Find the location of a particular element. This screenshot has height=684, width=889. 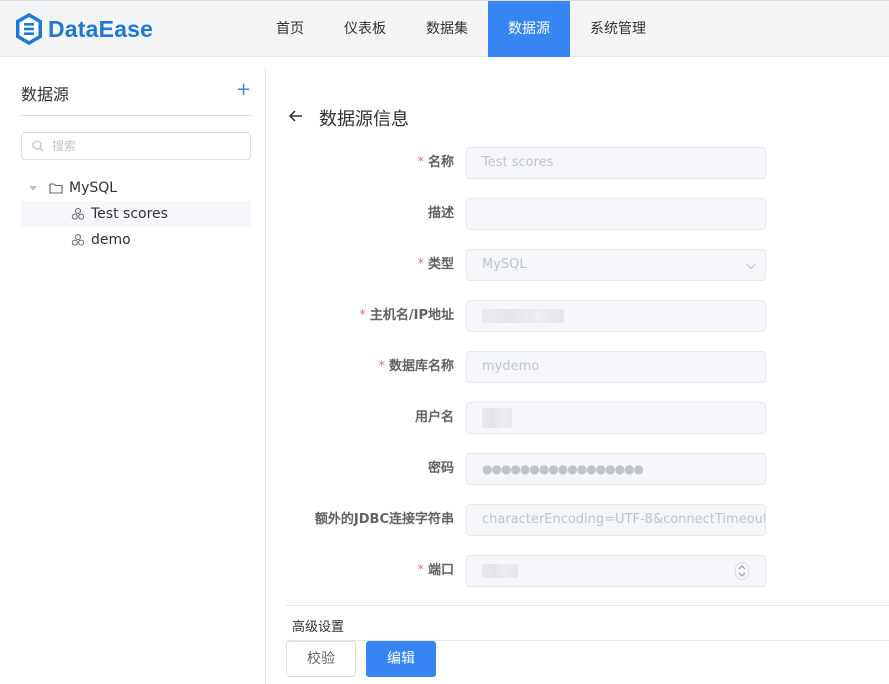

nav-datasource: 数据源 is located at coordinates (529, 29).